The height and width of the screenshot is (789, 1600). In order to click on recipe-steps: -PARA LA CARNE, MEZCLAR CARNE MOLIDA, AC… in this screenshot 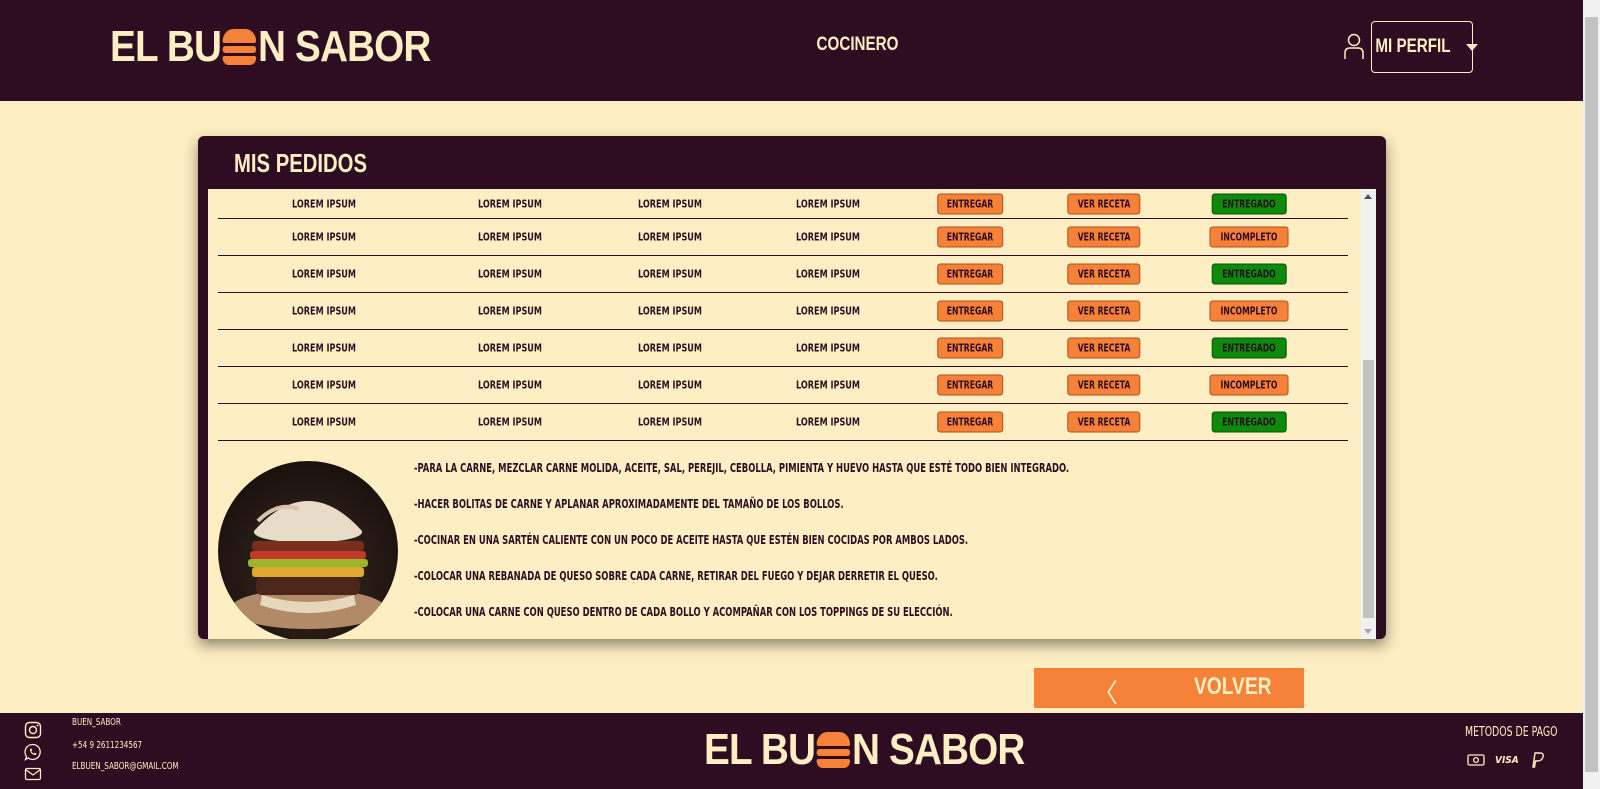, I will do `click(874, 550)`.